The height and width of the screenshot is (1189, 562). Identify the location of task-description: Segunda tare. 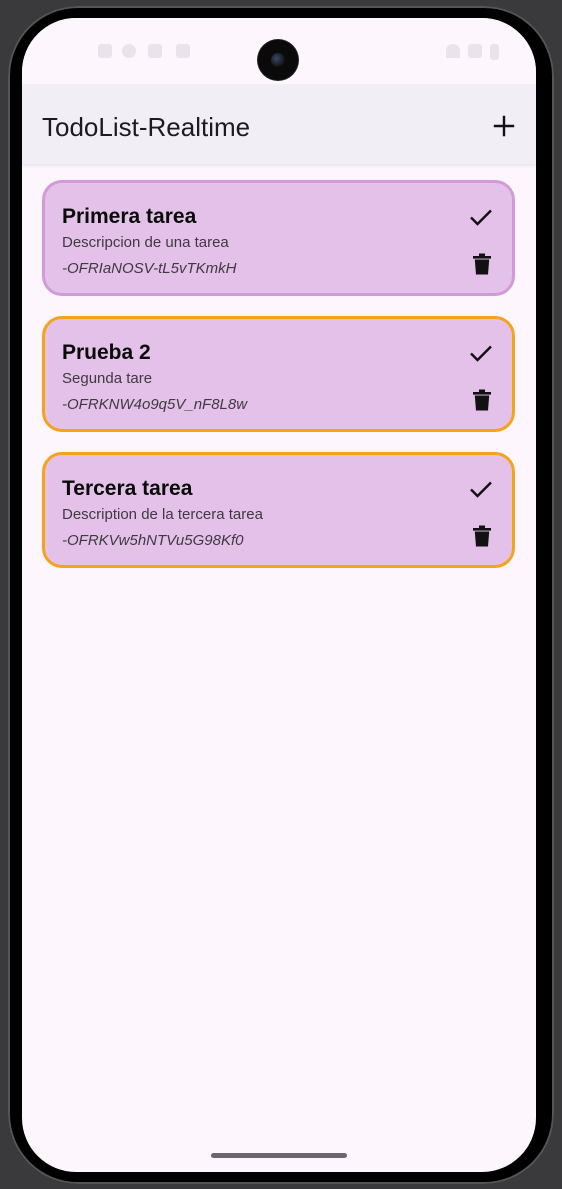
(107, 378).